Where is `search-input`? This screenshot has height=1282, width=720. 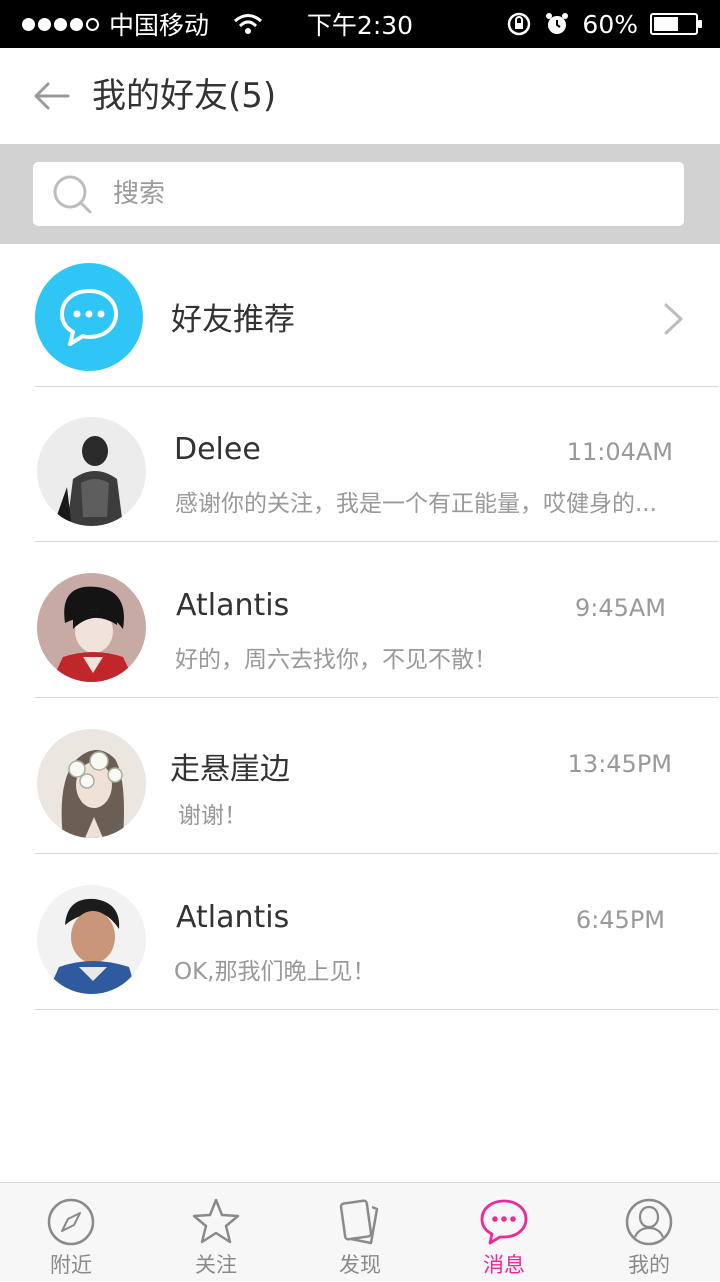
search-input is located at coordinates (383, 194).